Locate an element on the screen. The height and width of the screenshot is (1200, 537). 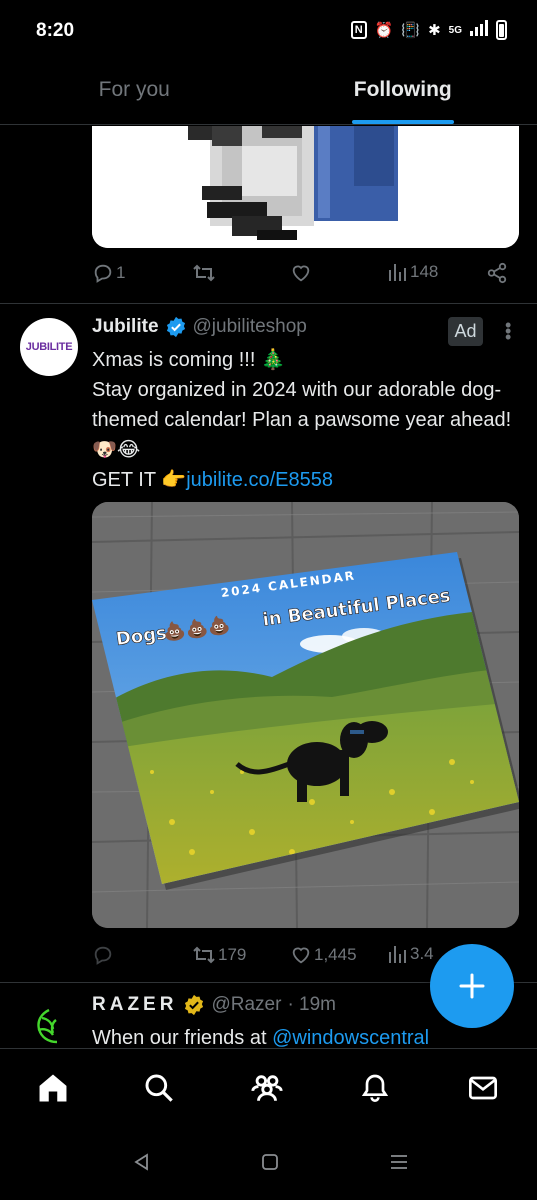
nav-messages is located at coordinates (483, 1088).